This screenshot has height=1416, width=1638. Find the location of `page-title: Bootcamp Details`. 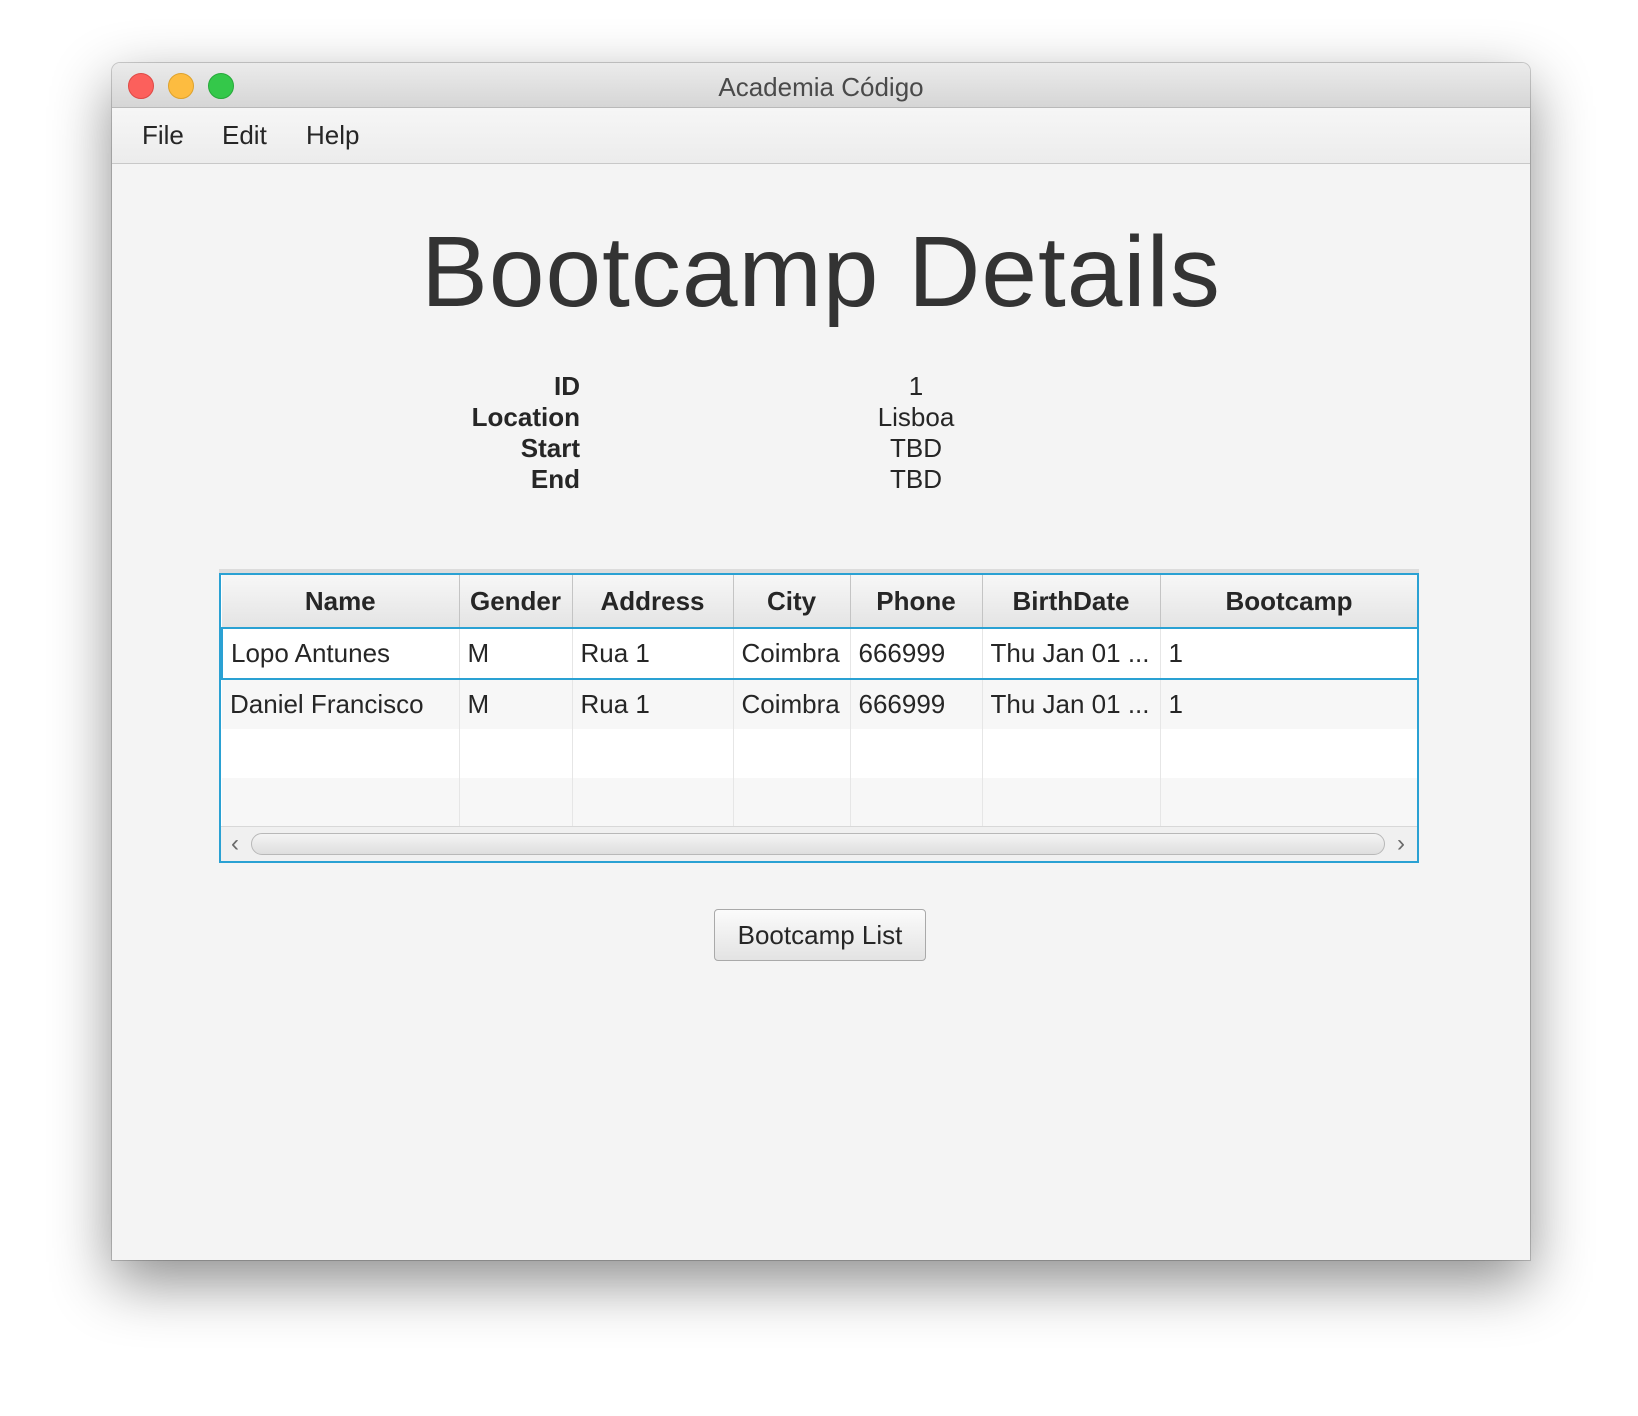

page-title: Bootcamp Details is located at coordinates (821, 272).